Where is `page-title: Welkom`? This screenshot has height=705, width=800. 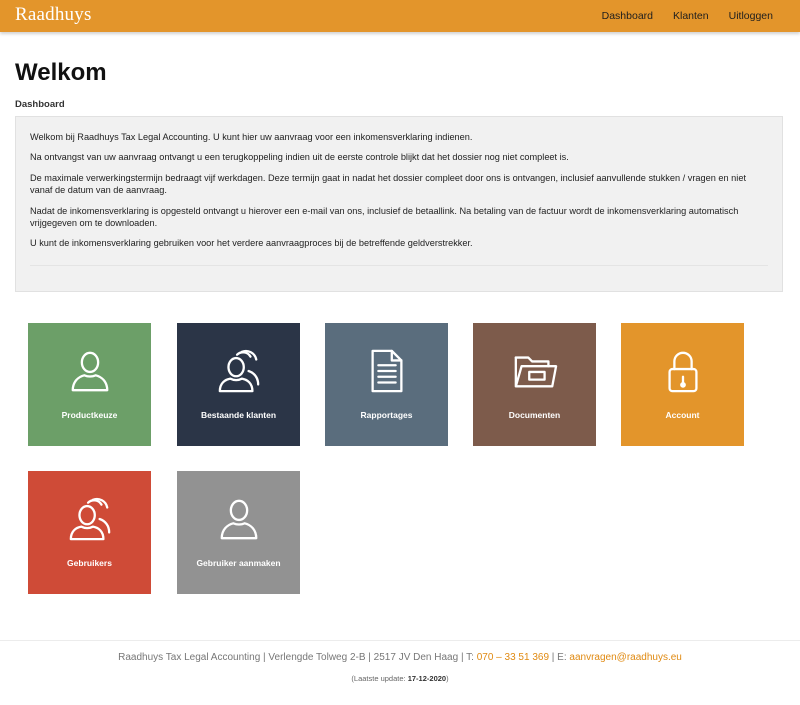 page-title: Welkom is located at coordinates (61, 72).